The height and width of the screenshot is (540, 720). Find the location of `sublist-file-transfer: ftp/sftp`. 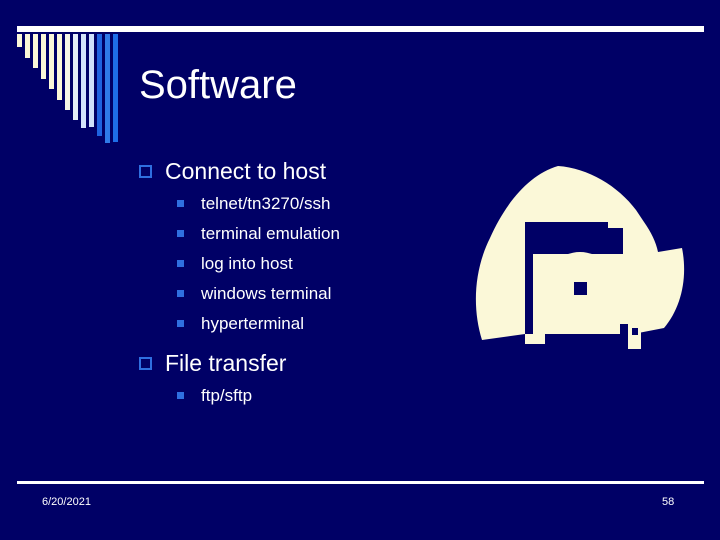

sublist-file-transfer: ftp/sftp is located at coordinates (329, 395).